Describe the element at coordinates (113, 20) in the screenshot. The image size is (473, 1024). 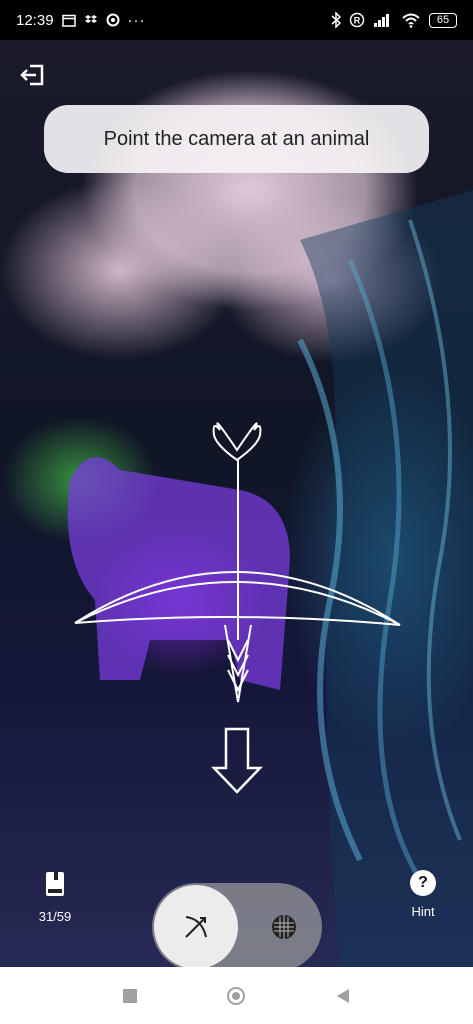
I see `app-icon` at that location.